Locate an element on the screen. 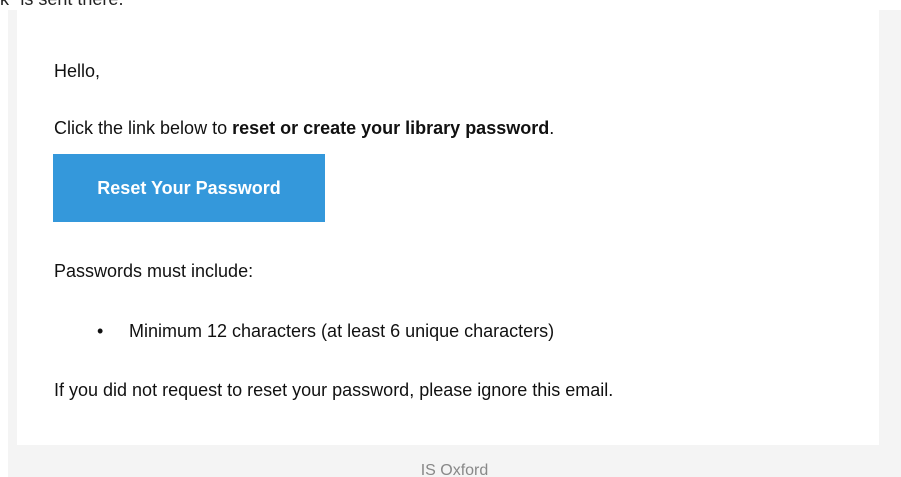 The height and width of the screenshot is (477, 901). greeting-text: Hello, is located at coordinates (77, 71).